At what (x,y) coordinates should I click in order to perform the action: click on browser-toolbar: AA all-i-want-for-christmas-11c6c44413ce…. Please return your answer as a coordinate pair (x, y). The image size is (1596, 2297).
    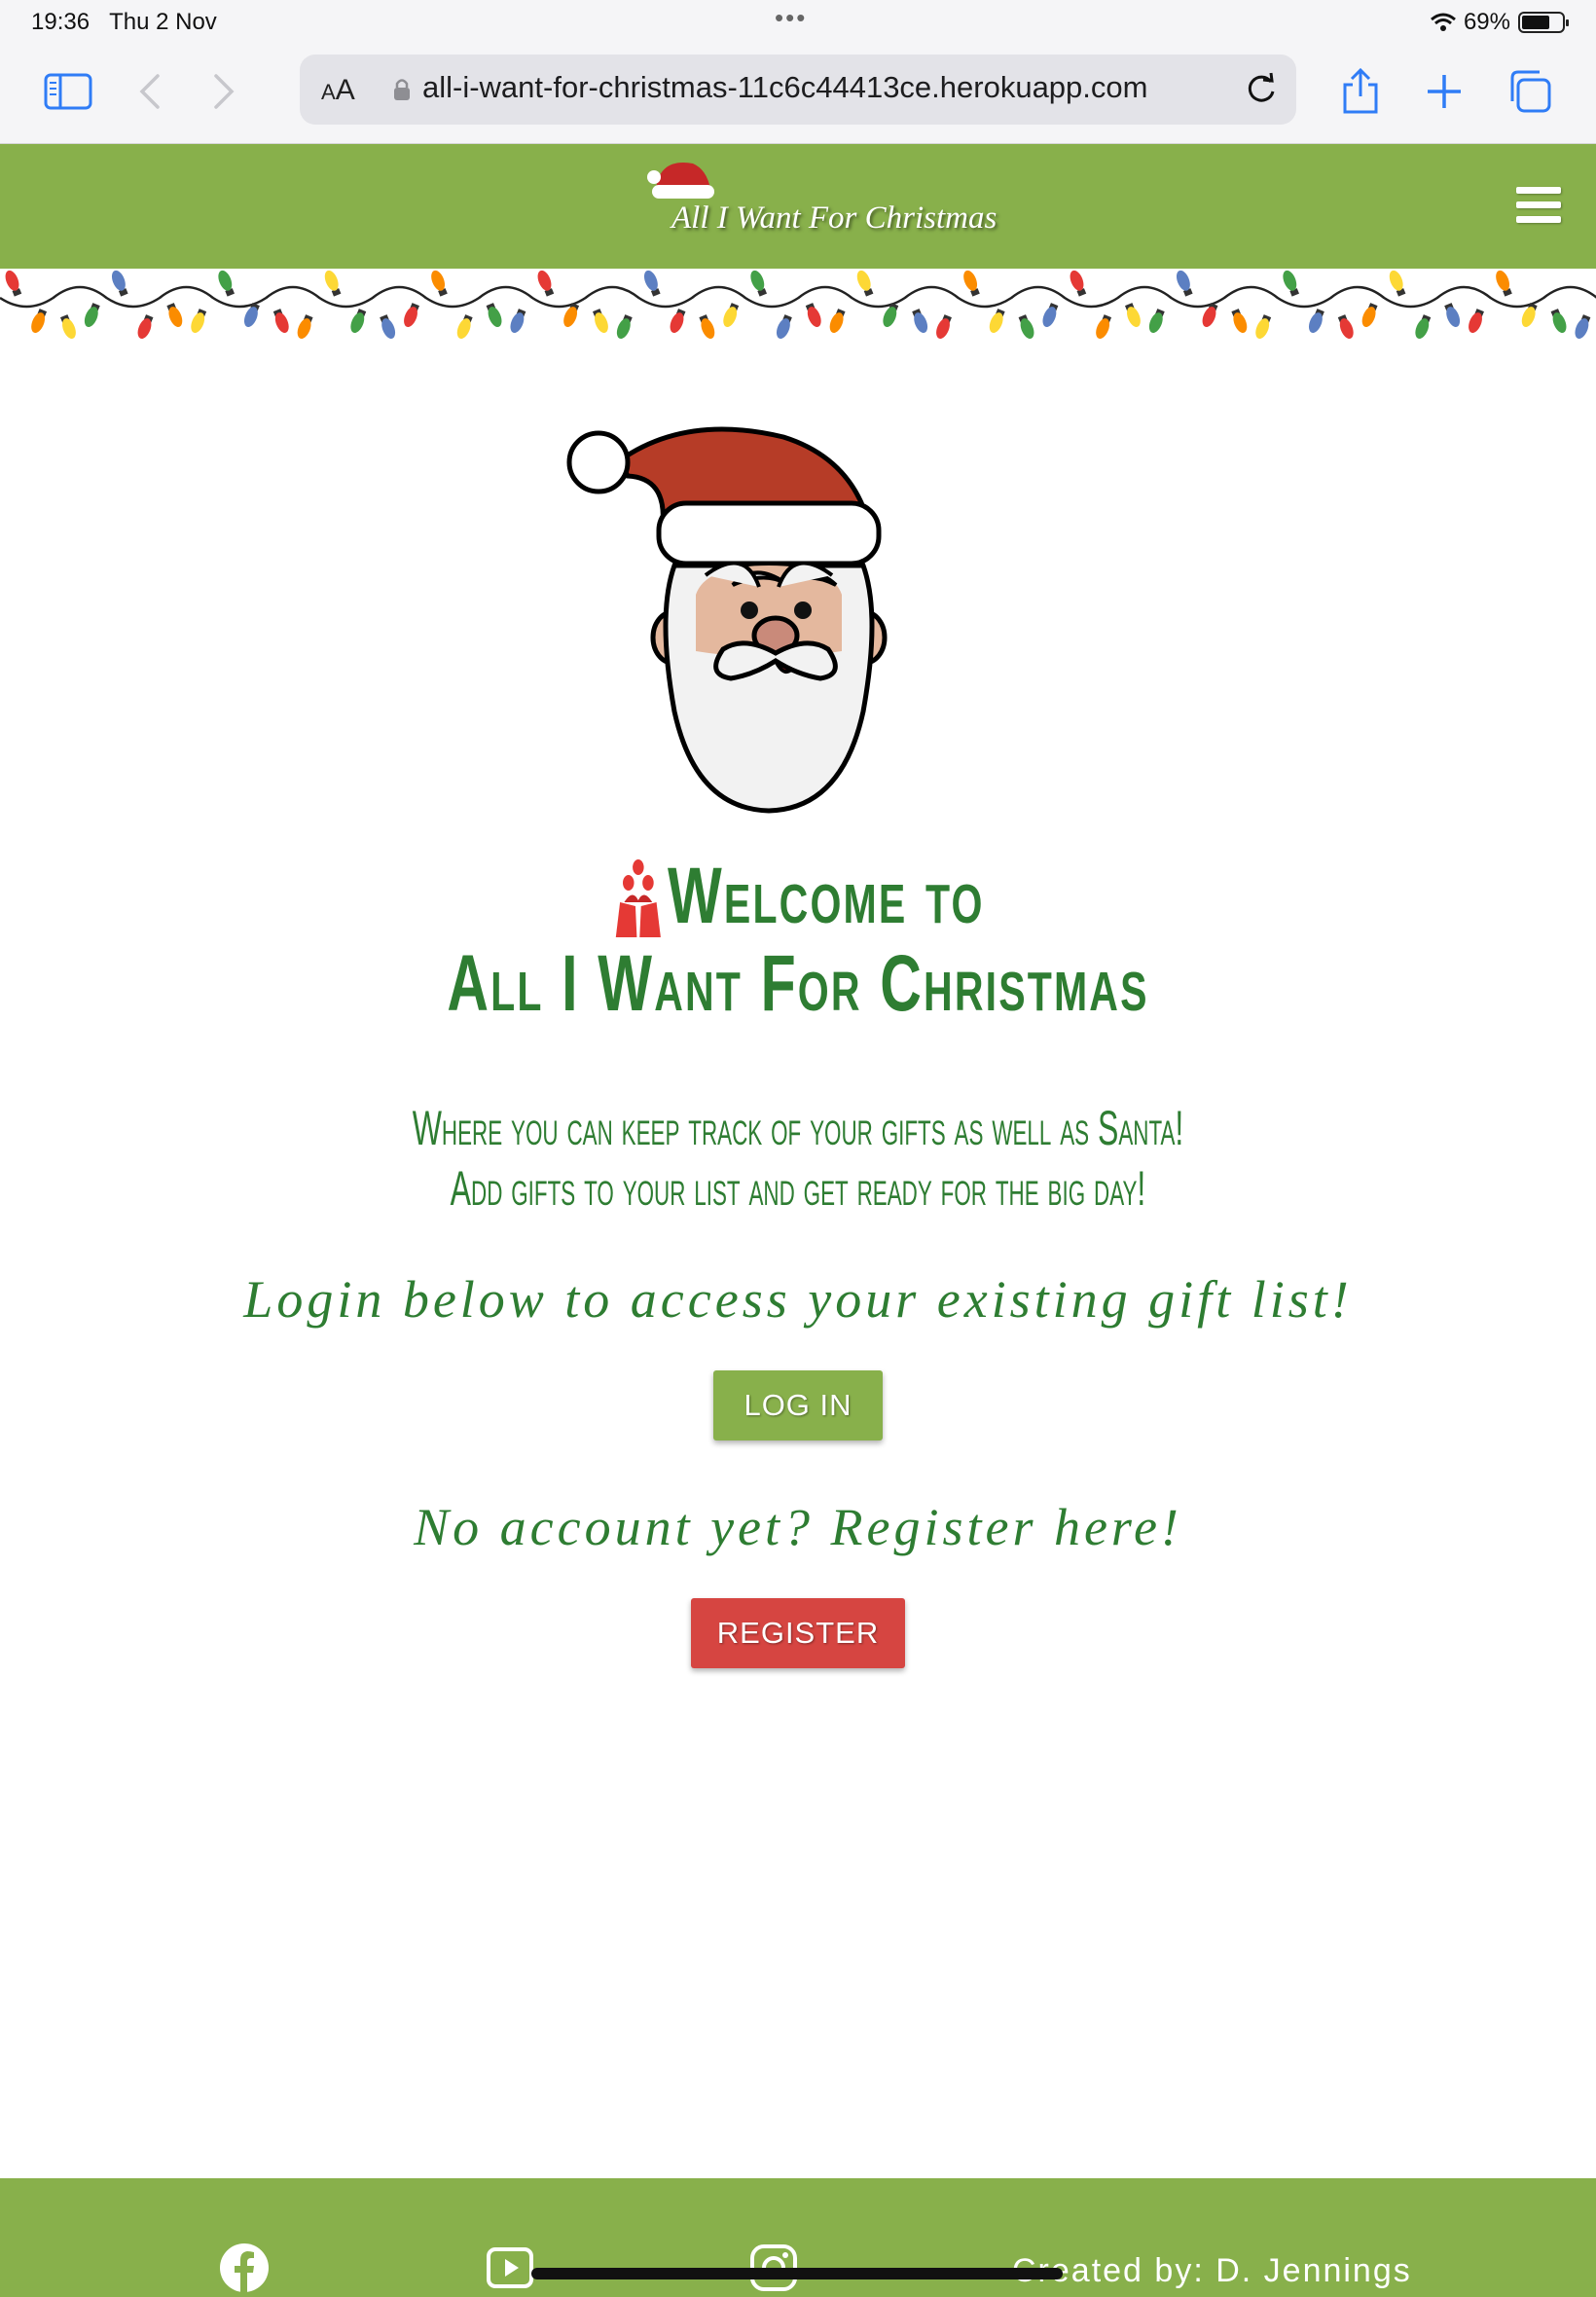
    Looking at the image, I should click on (798, 94).